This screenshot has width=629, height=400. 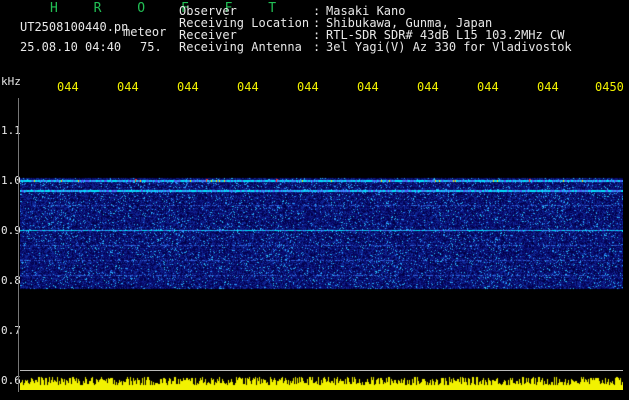 I want to click on app-brand: H R O F F T, so click(x=170, y=8).